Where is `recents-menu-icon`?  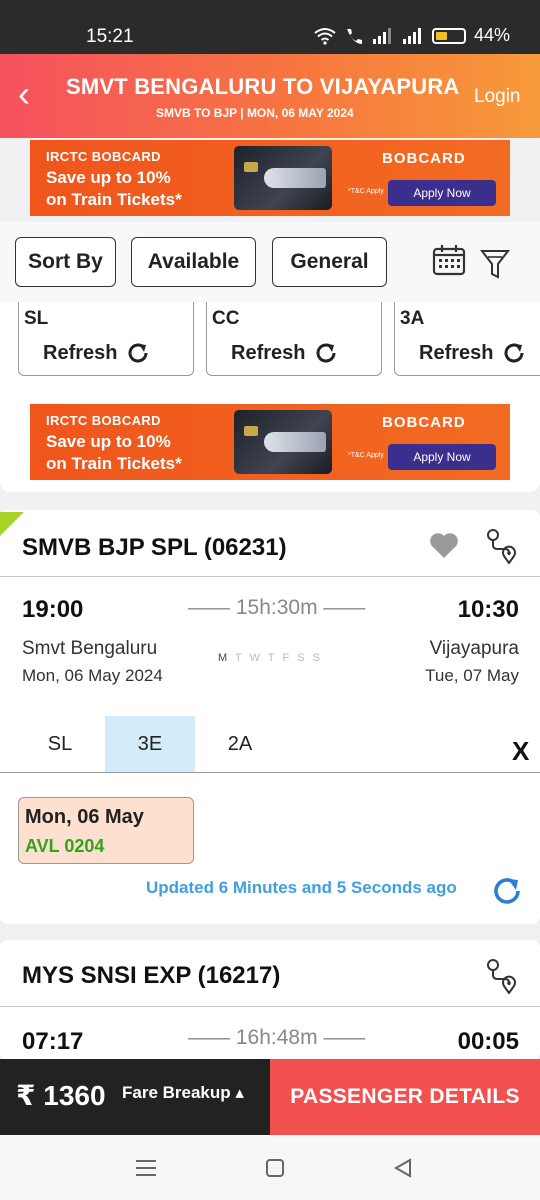
recents-menu-icon is located at coordinates (146, 1168).